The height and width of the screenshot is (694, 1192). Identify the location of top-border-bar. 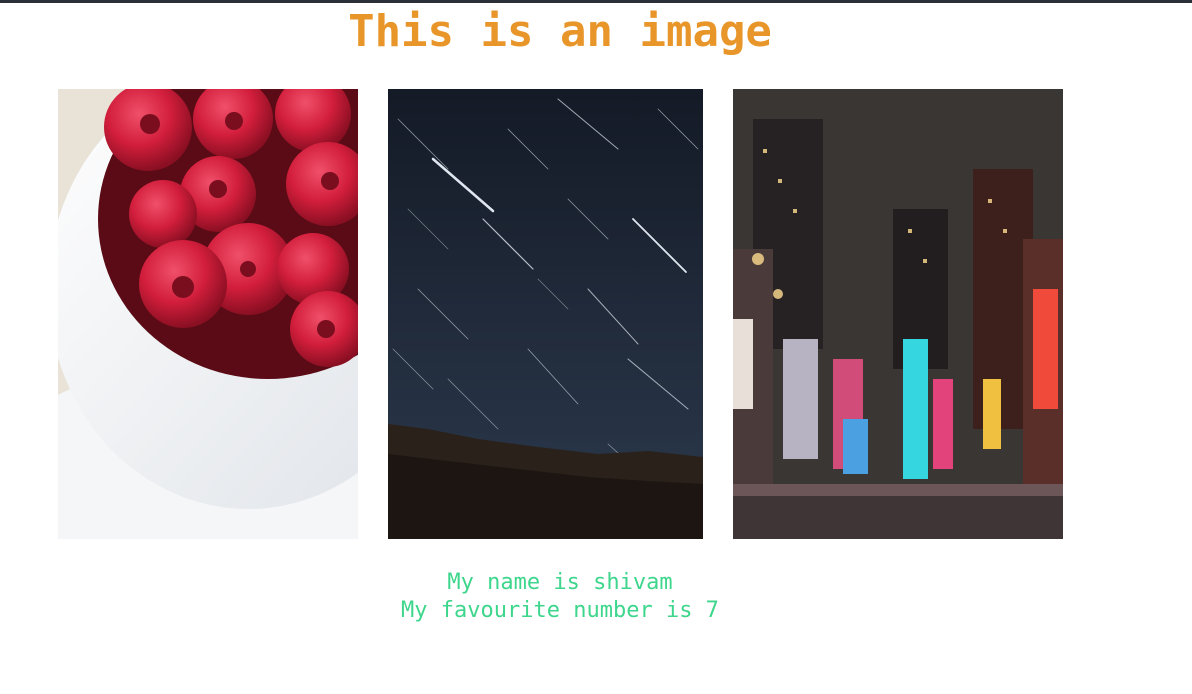
(596, 1).